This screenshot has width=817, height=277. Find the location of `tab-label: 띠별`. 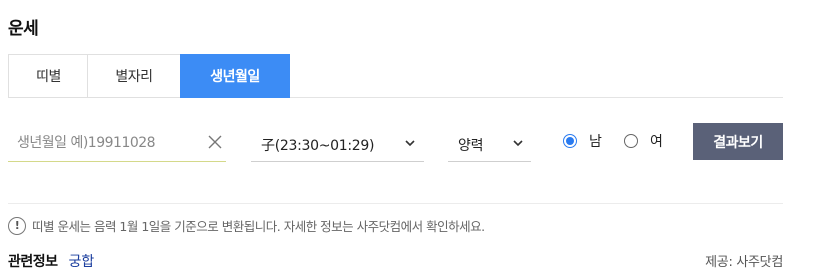

tab-label: 띠별 is located at coordinates (48, 77).